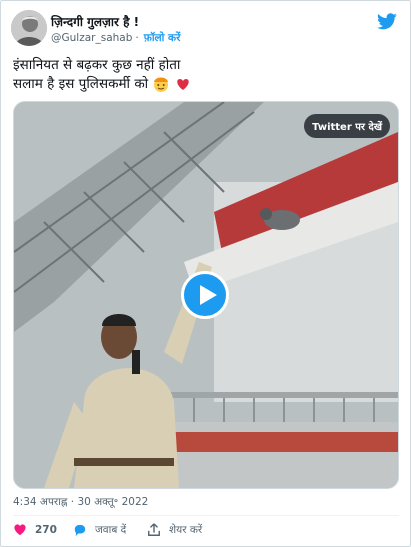 This screenshot has height=547, width=411. I want to click on play-icon, so click(208, 295).